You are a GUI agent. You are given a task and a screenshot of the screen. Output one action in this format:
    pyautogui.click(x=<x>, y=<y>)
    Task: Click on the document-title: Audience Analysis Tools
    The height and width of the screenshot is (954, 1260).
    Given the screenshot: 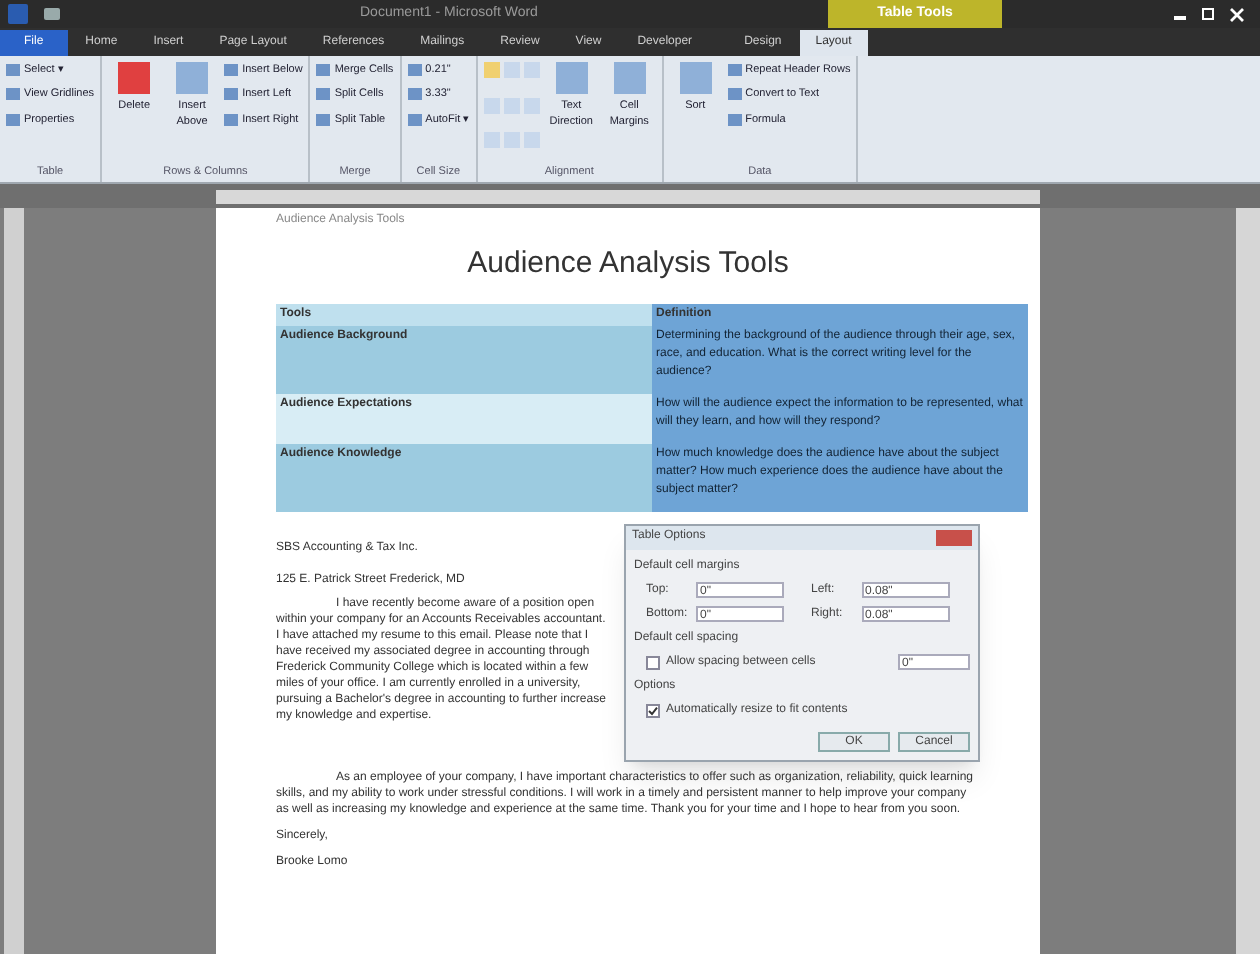 What is the action you would take?
    pyautogui.click(x=628, y=264)
    